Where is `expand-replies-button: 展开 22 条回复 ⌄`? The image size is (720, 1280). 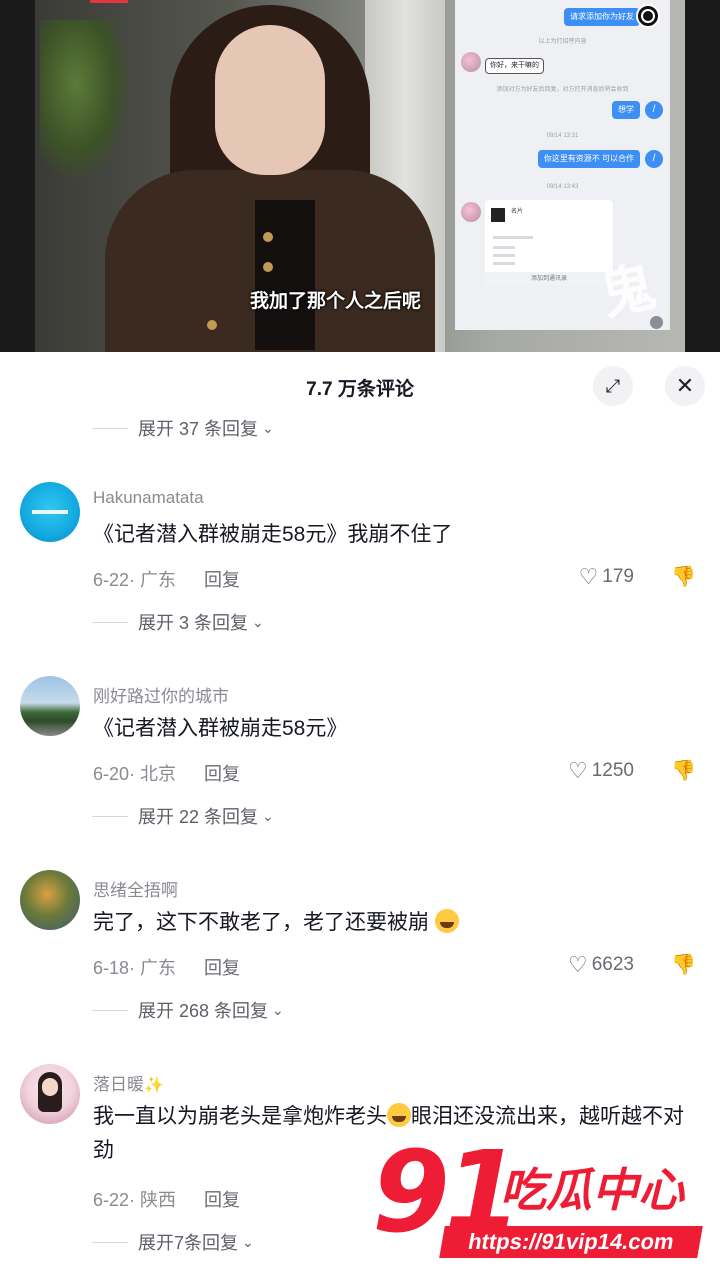
expand-replies-button: 展开 22 条回复 ⌄ is located at coordinates (183, 816).